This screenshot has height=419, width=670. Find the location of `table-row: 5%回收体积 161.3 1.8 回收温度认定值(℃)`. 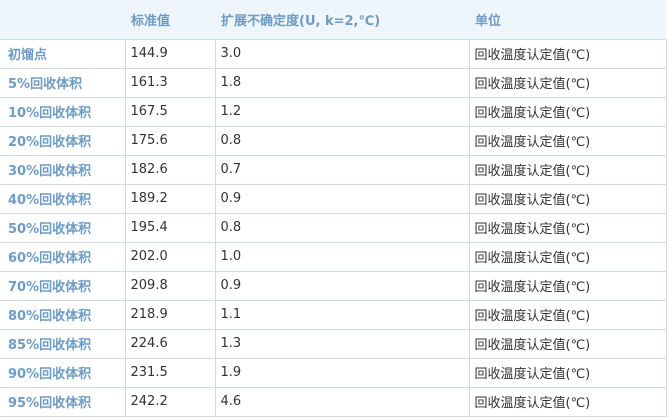

table-row: 5%回收体积 161.3 1.8 回收温度认定值(℃) is located at coordinates (333, 83).